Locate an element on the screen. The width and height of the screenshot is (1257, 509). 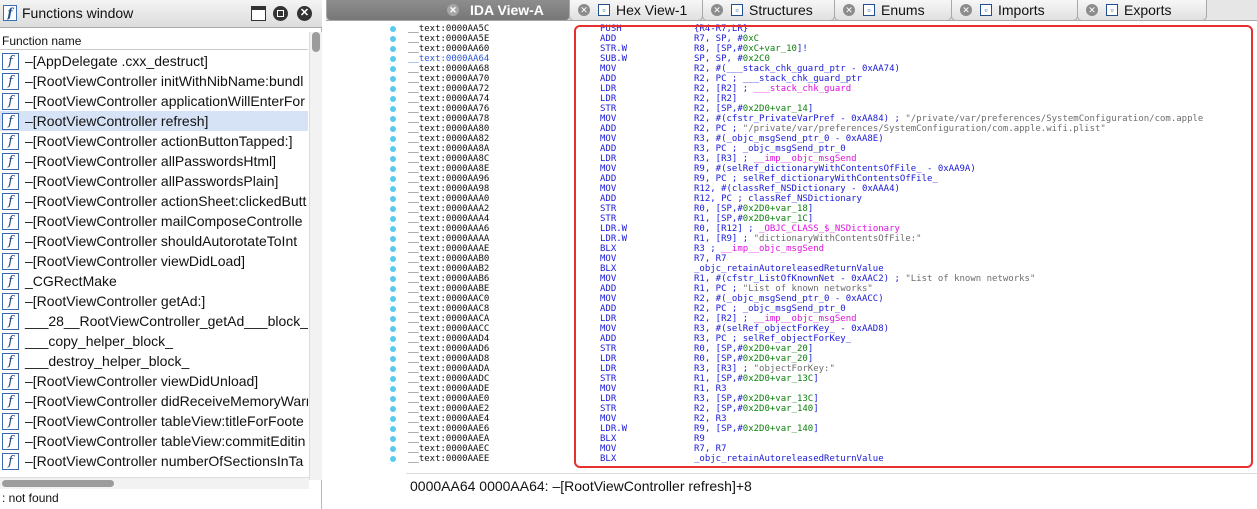
tab-enums: ✕ ▫ Enums is located at coordinates (893, 10).